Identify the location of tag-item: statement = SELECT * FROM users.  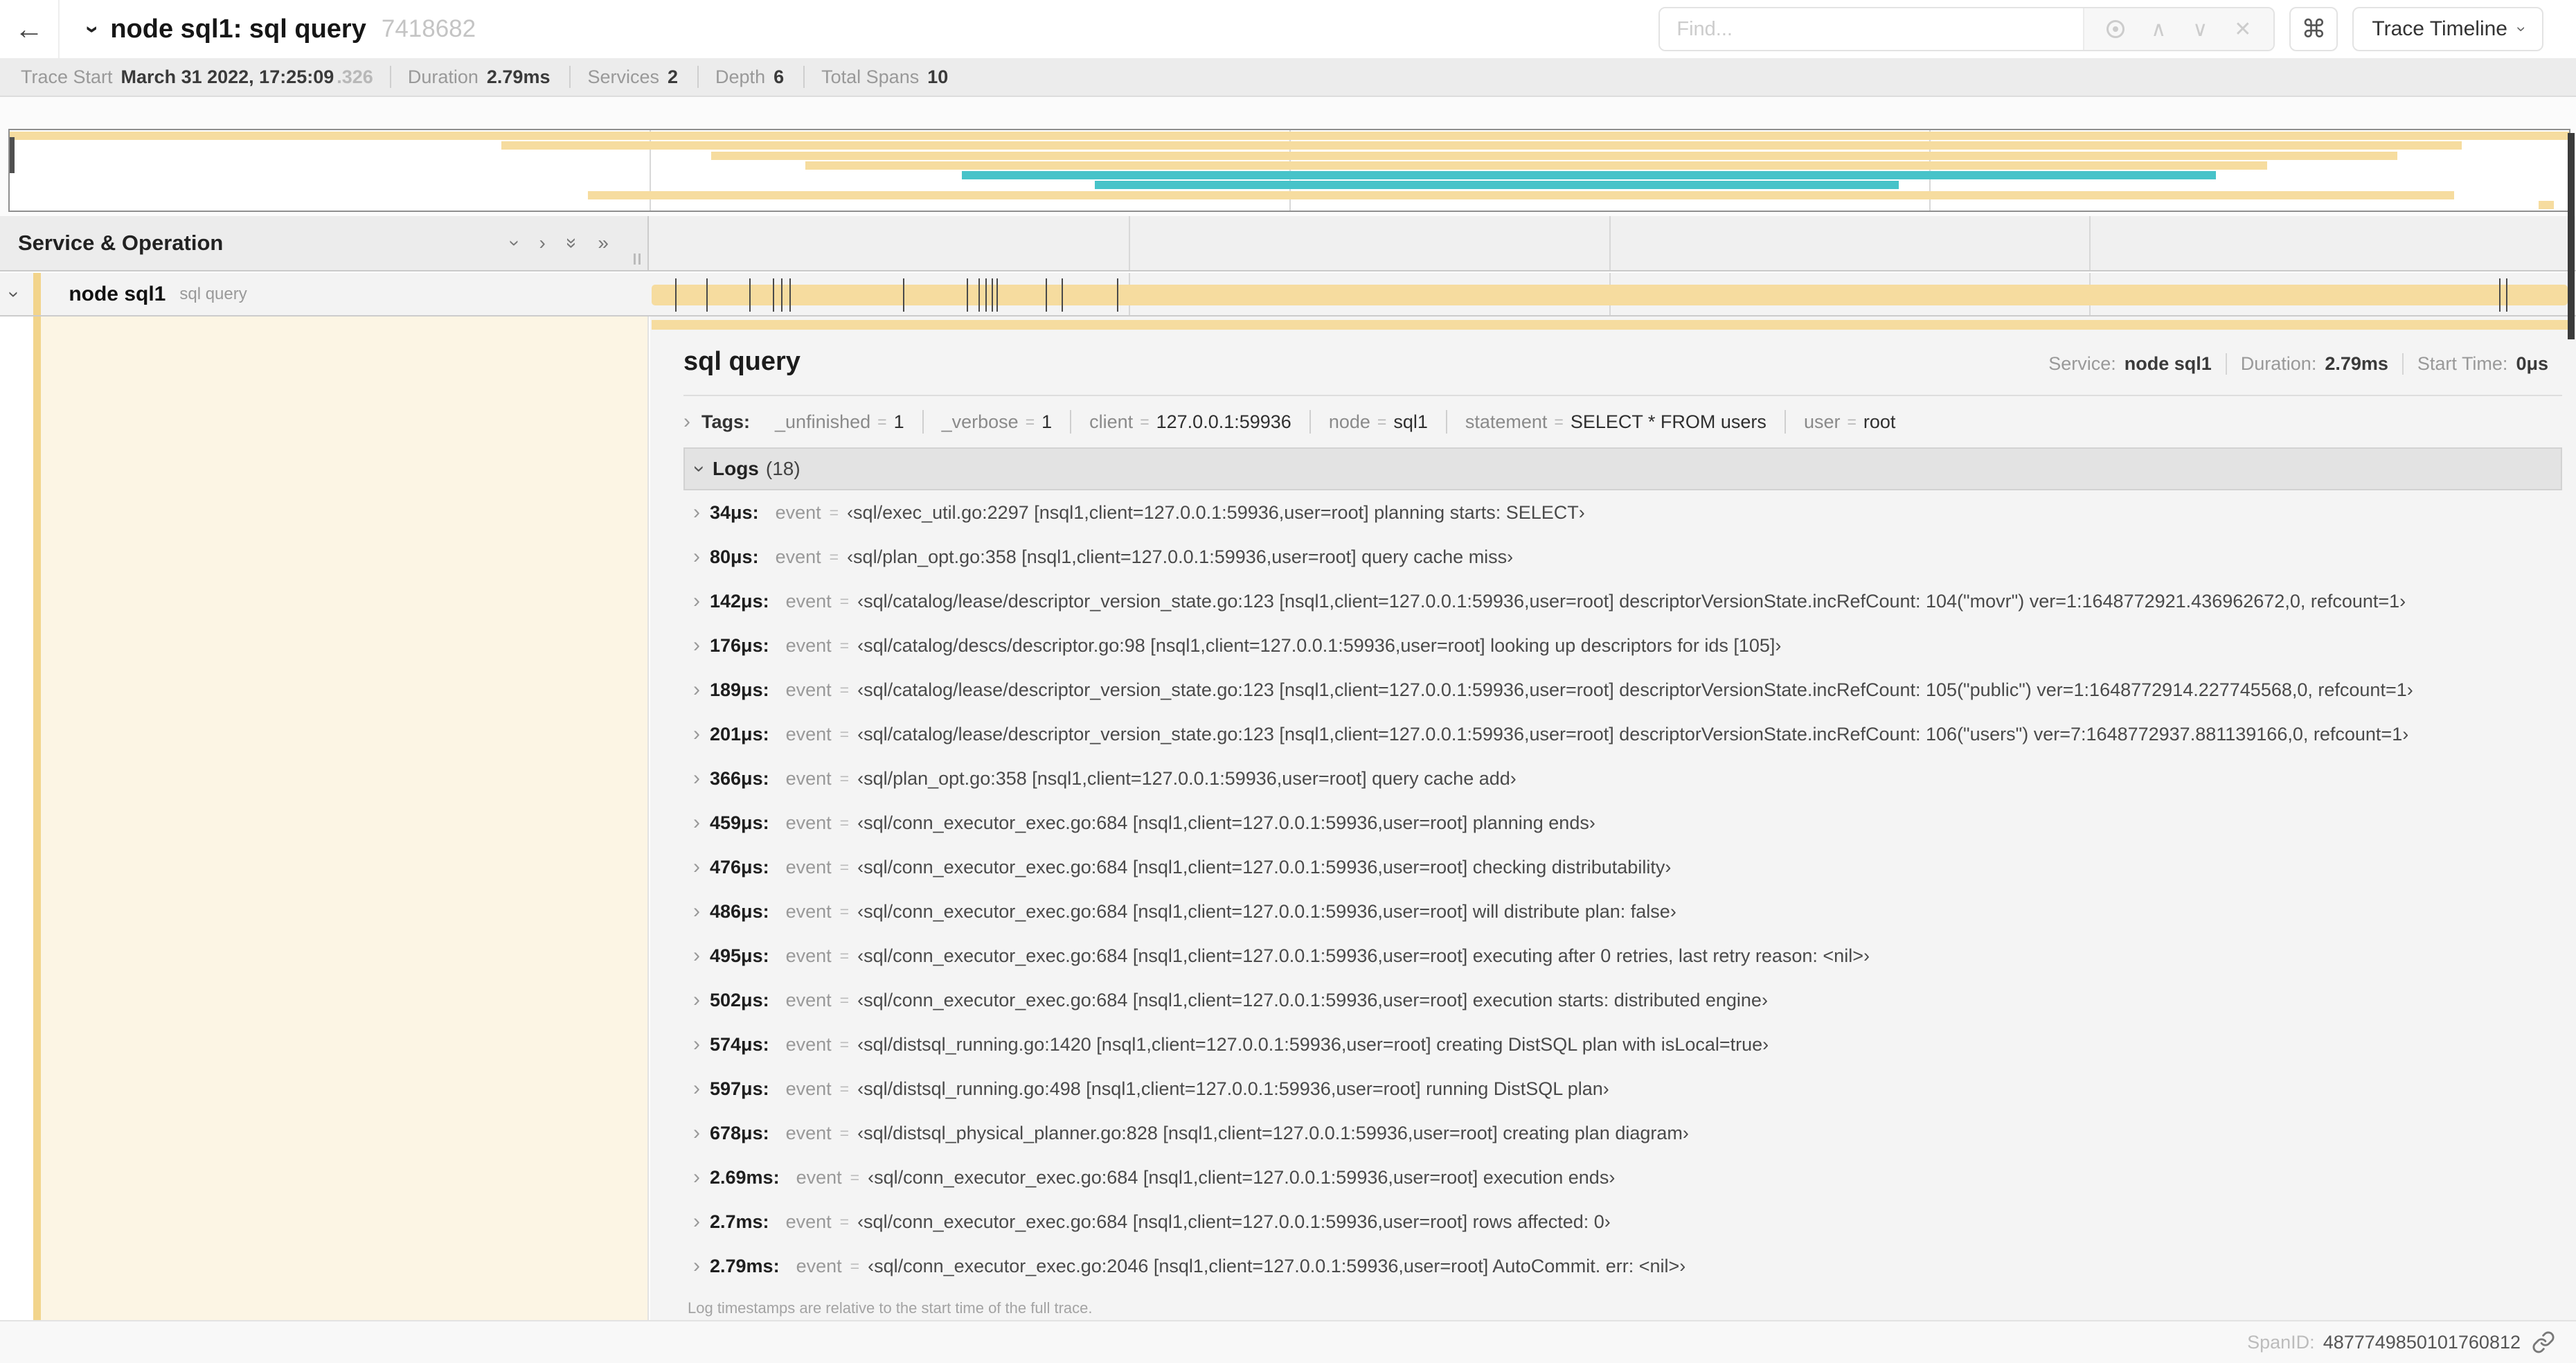
(1615, 422).